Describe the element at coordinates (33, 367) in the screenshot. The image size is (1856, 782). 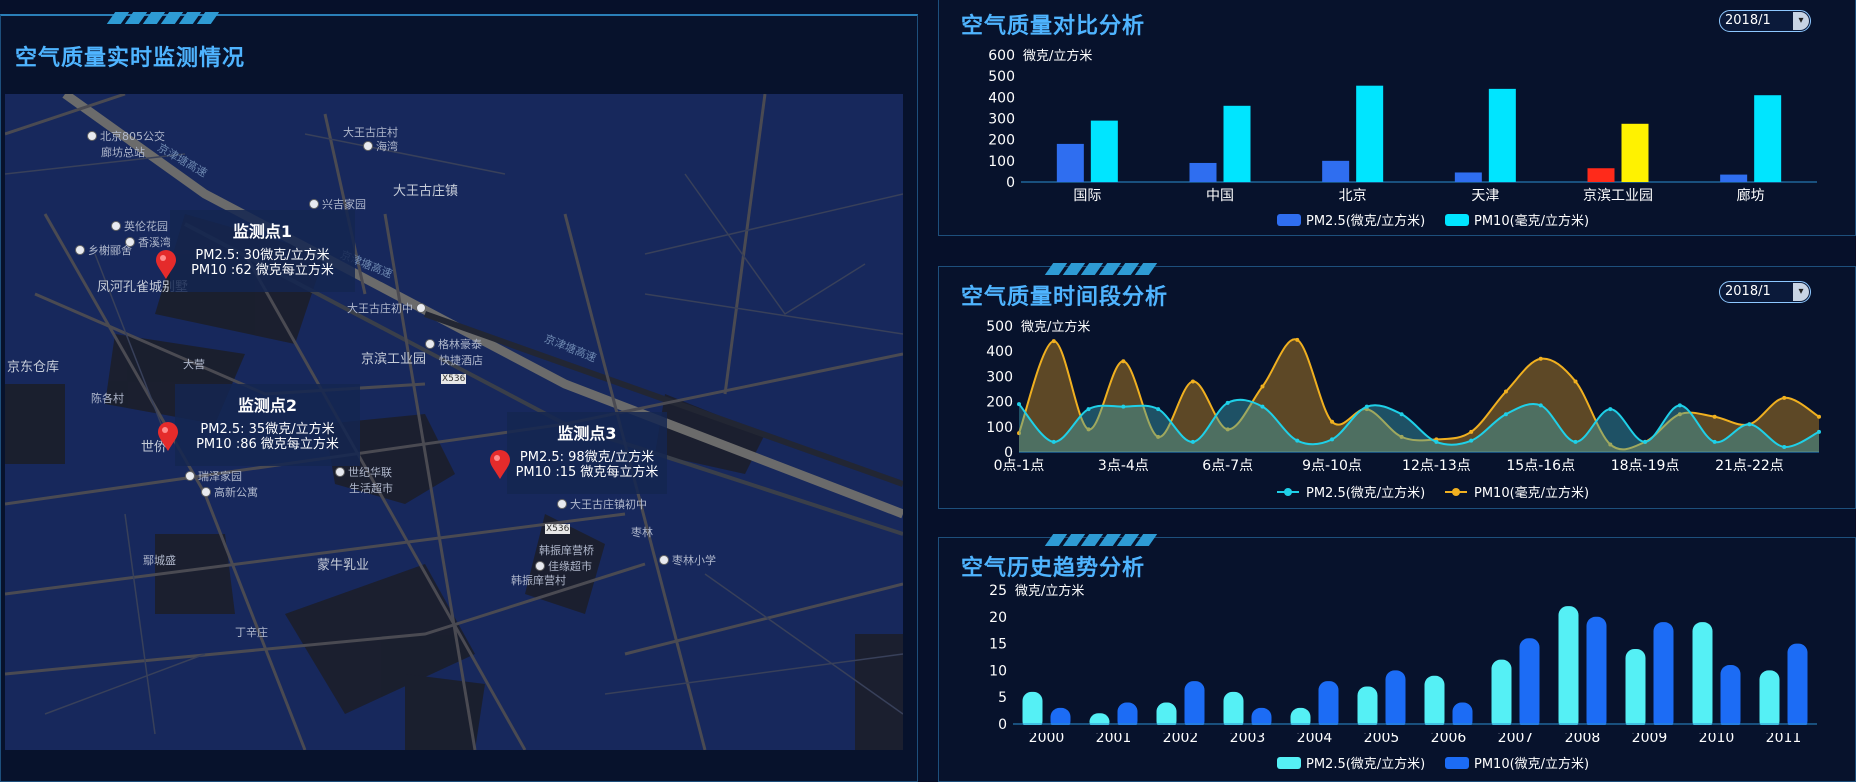
I see `map-place-label: 京东仓库` at that location.